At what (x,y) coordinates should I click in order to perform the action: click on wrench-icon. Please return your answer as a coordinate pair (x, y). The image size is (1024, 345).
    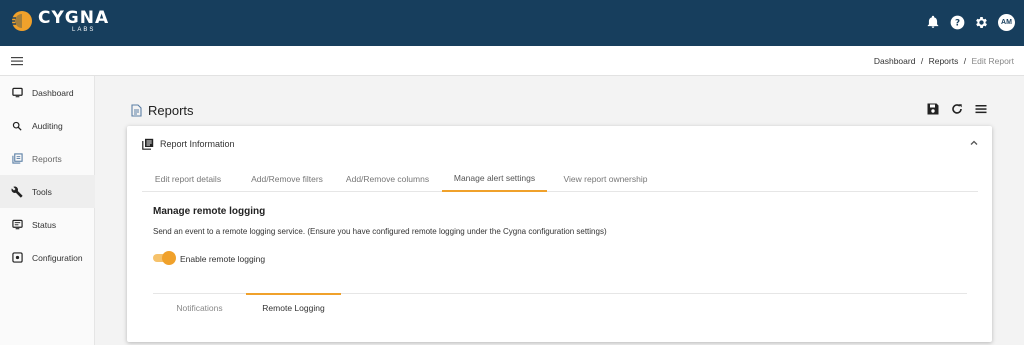
    Looking at the image, I should click on (17, 192).